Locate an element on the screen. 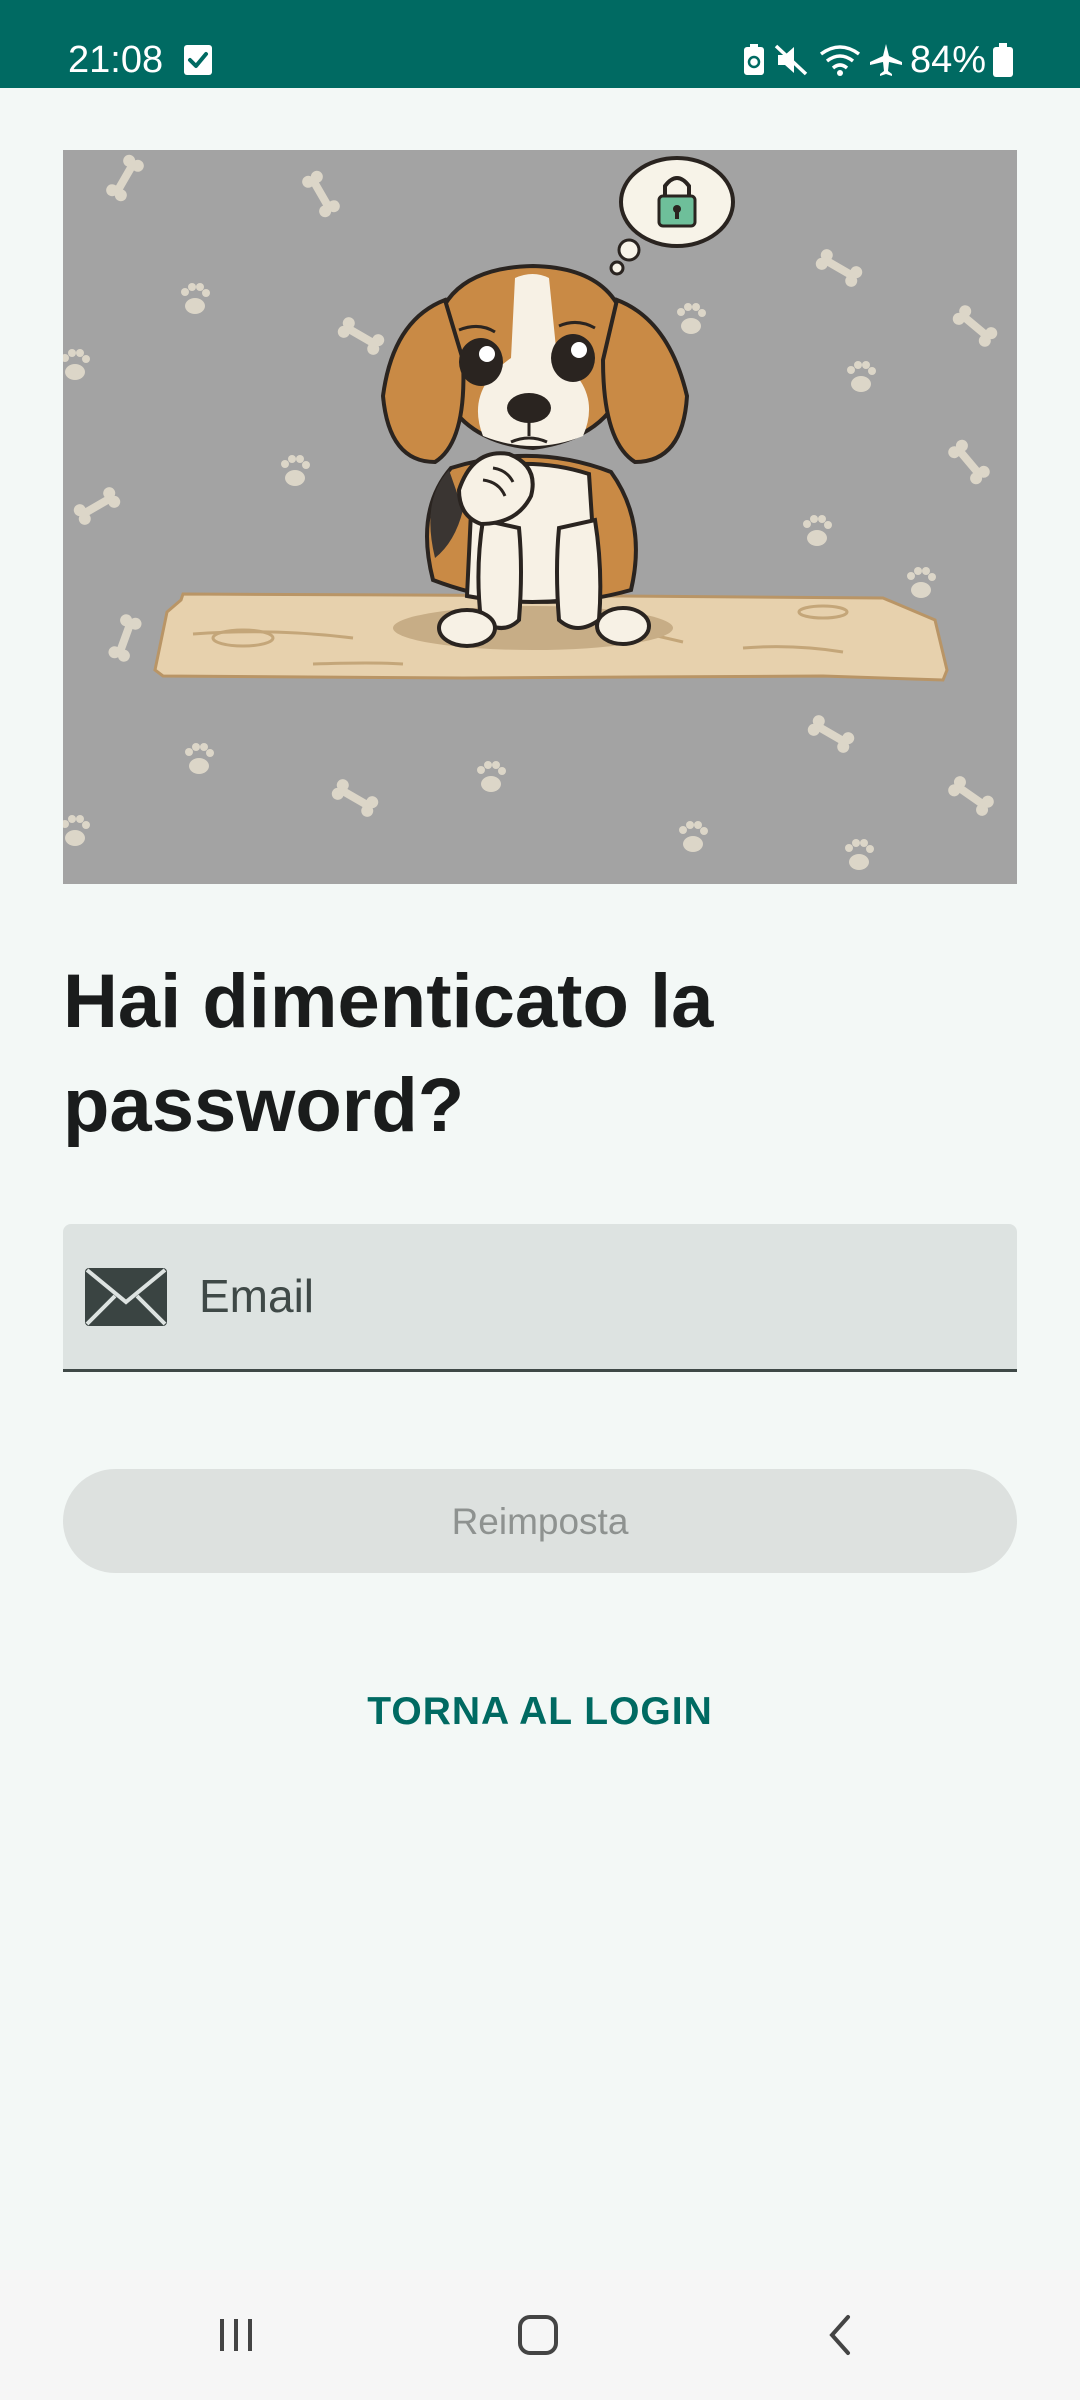  back-button is located at coordinates (840, 2335).